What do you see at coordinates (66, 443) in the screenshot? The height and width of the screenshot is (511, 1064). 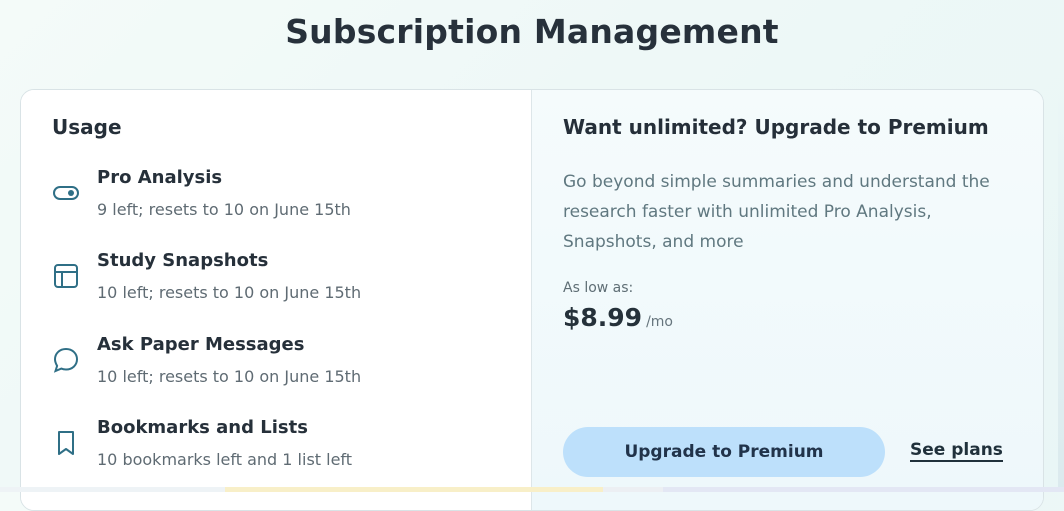 I see `bookmark-icon` at bounding box center [66, 443].